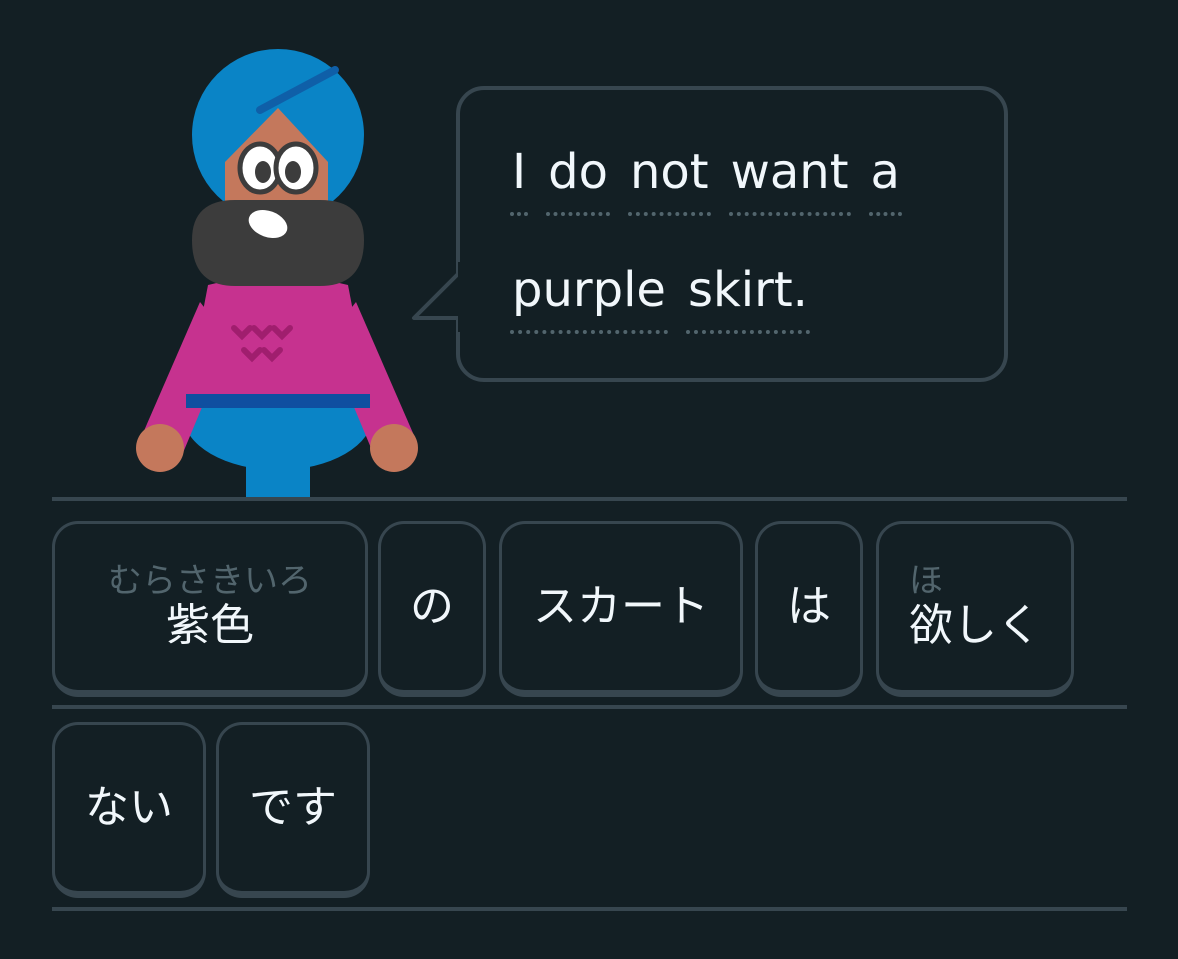 The image size is (1178, 959). Describe the element at coordinates (277, 274) in the screenshot. I see `character-avatar-icon` at that location.